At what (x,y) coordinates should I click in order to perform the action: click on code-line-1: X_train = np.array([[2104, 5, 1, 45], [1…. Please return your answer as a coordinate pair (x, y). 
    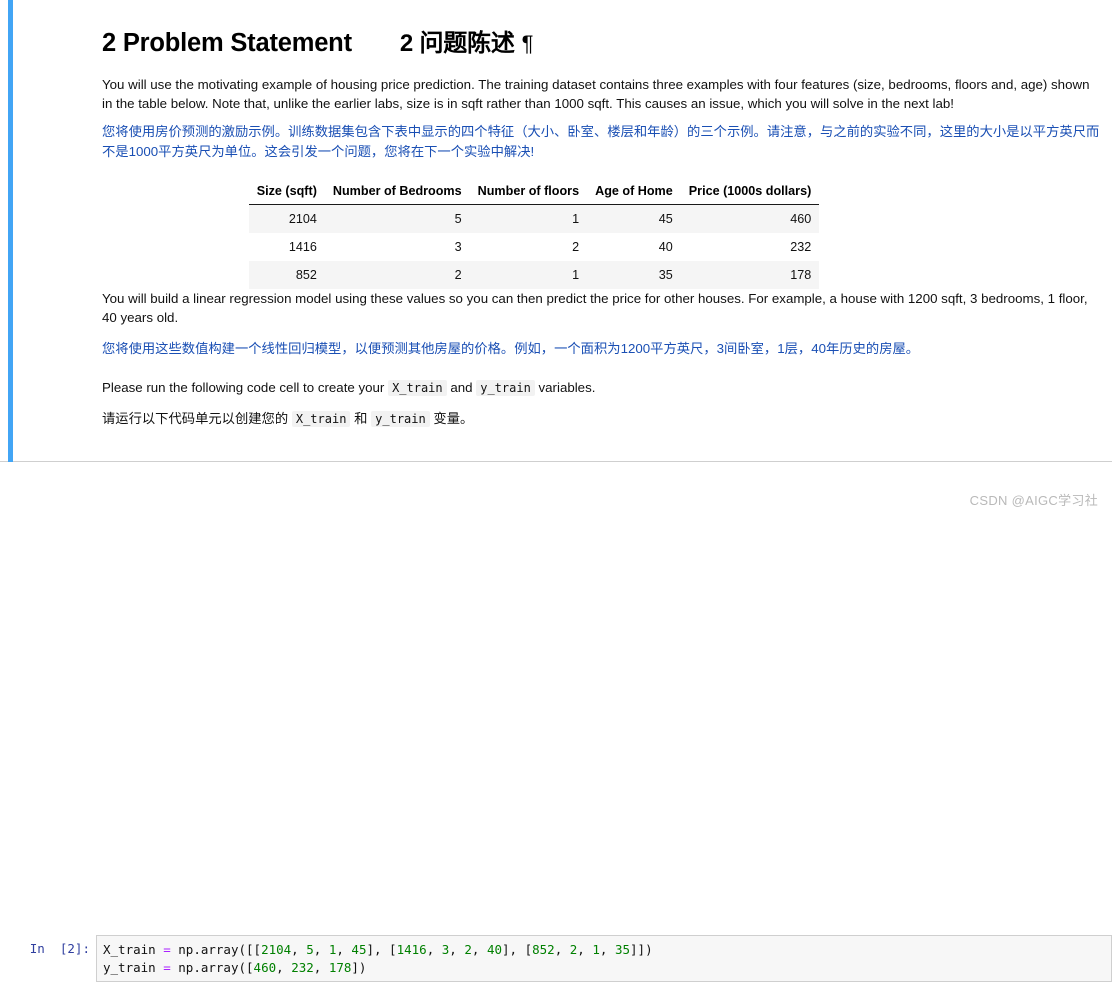
    Looking at the image, I should click on (378, 949).